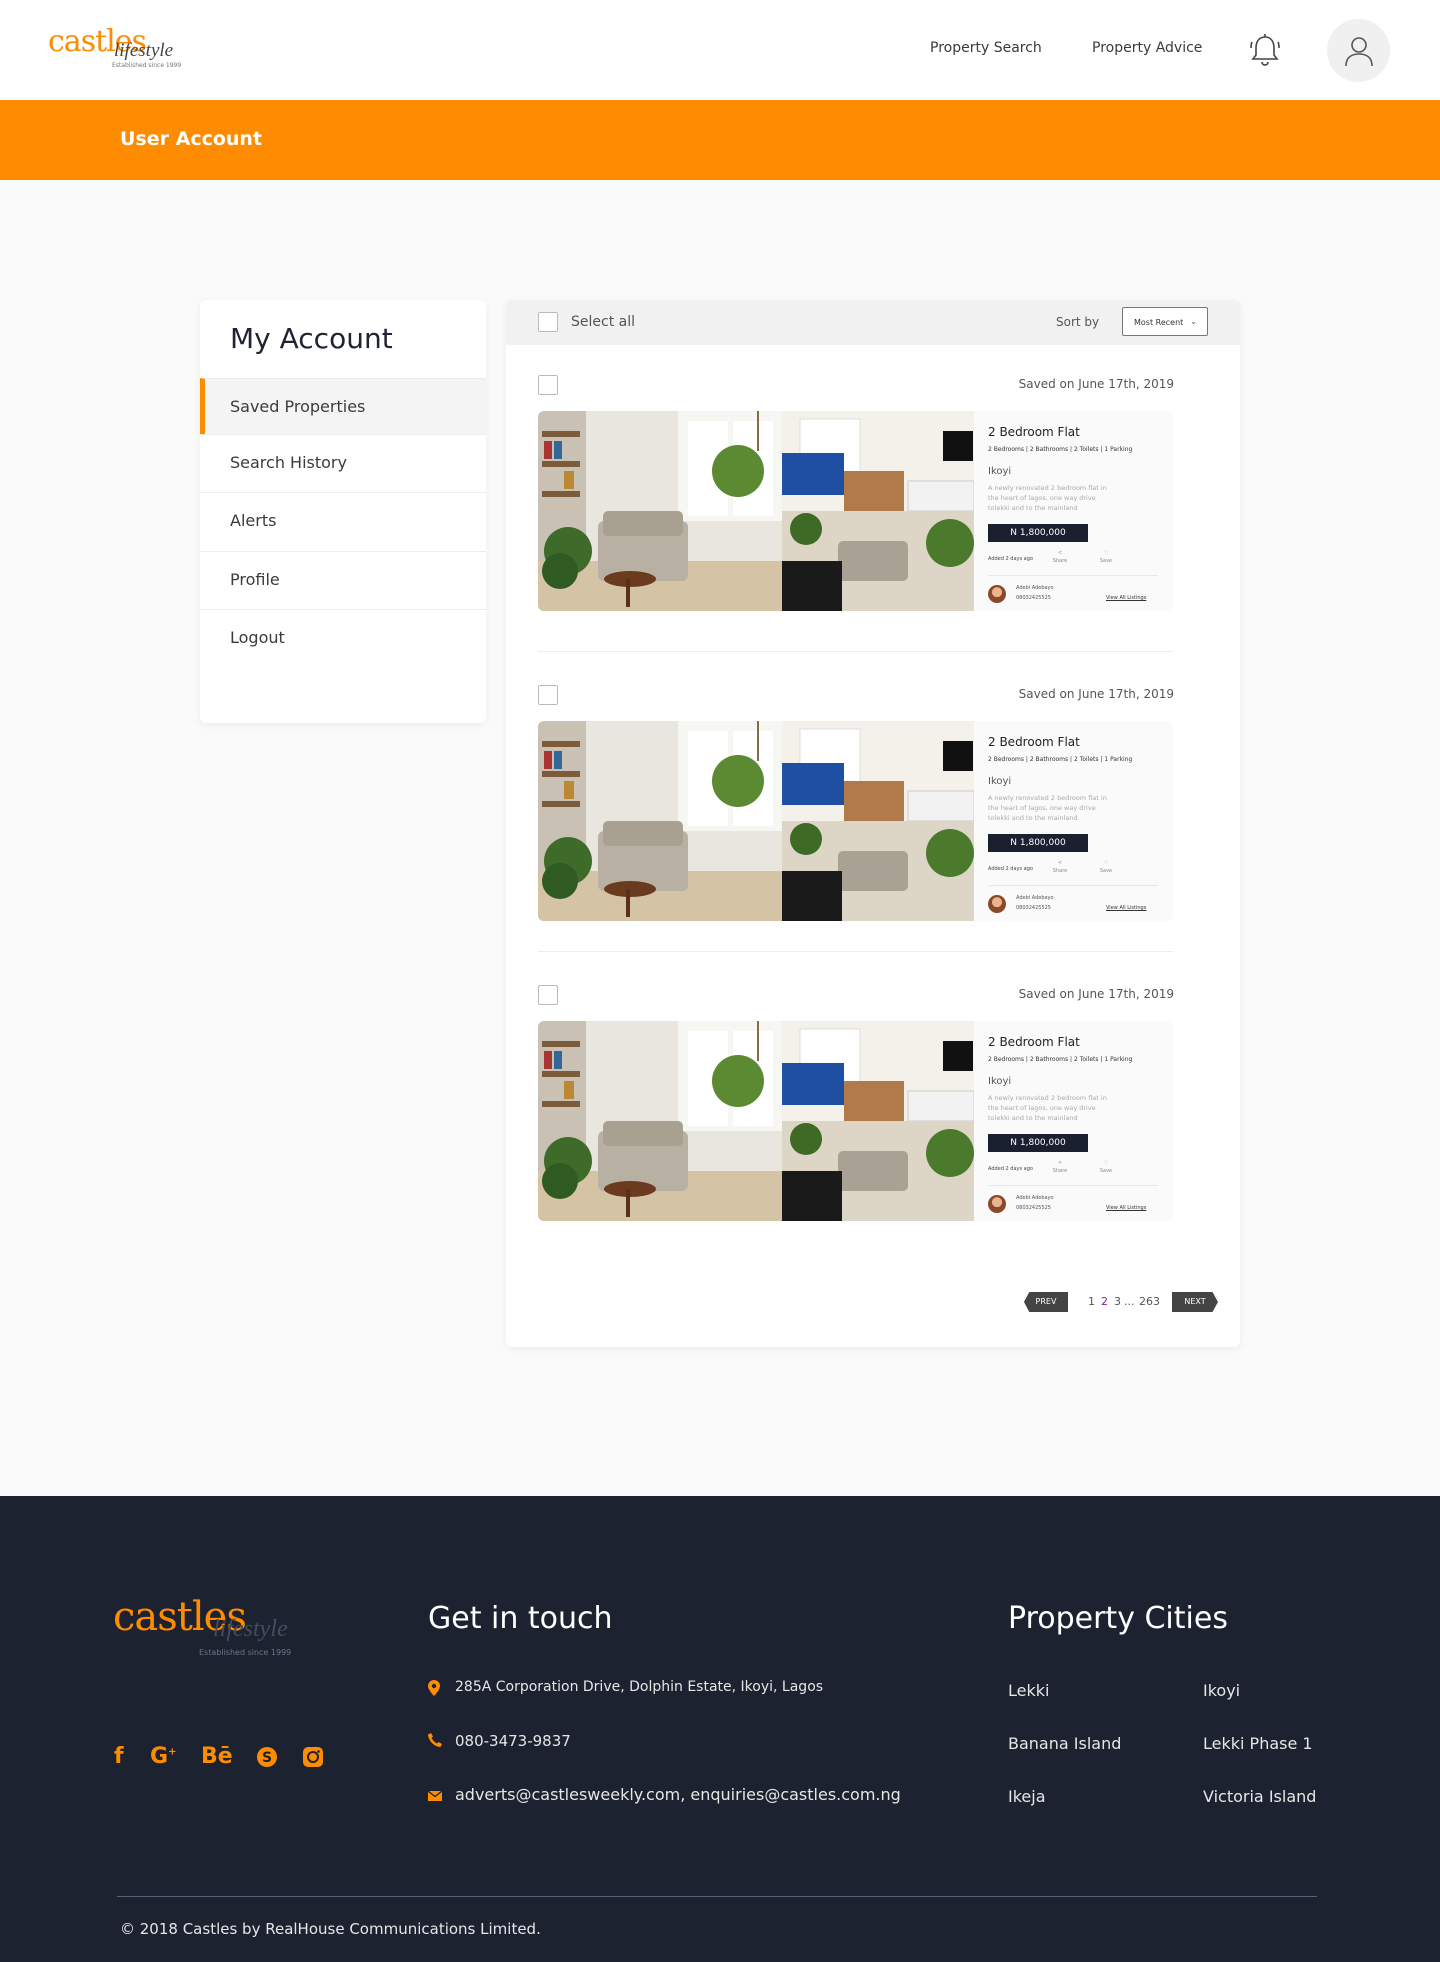  I want to click on location-pin-icon, so click(435, 1688).